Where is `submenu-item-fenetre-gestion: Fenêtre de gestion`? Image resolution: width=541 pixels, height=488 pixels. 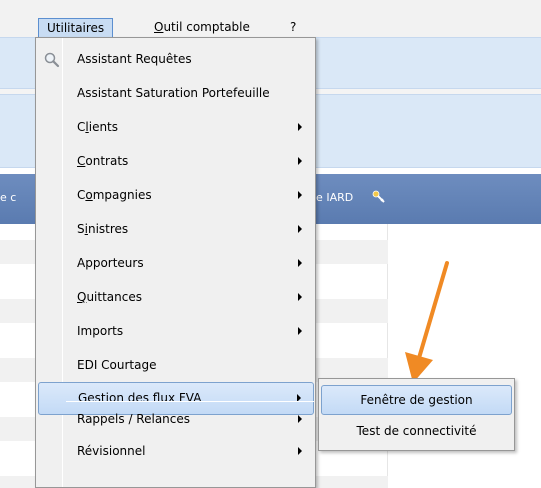
submenu-item-fenetre-gestion: Fenêtre de gestion is located at coordinates (416, 400).